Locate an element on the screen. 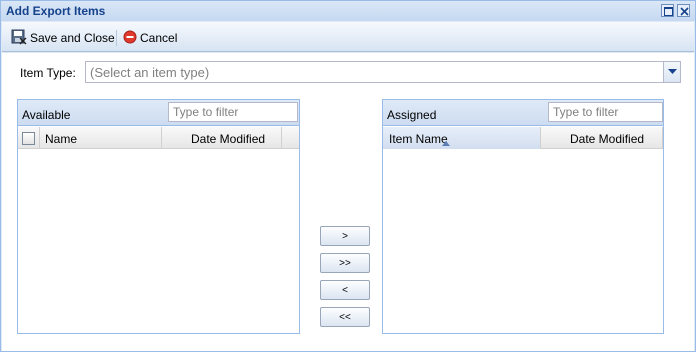 The image size is (696, 352). maximize-icon is located at coordinates (667, 10).